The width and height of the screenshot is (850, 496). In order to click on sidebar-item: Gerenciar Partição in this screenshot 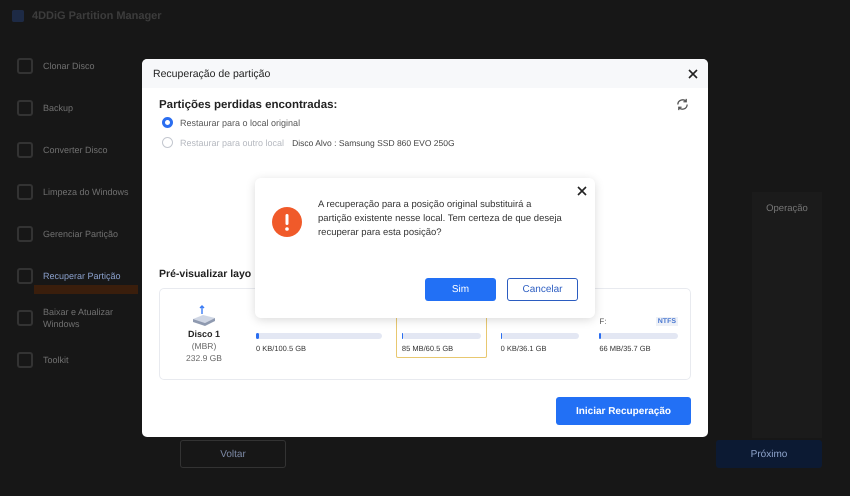, I will do `click(71, 234)`.